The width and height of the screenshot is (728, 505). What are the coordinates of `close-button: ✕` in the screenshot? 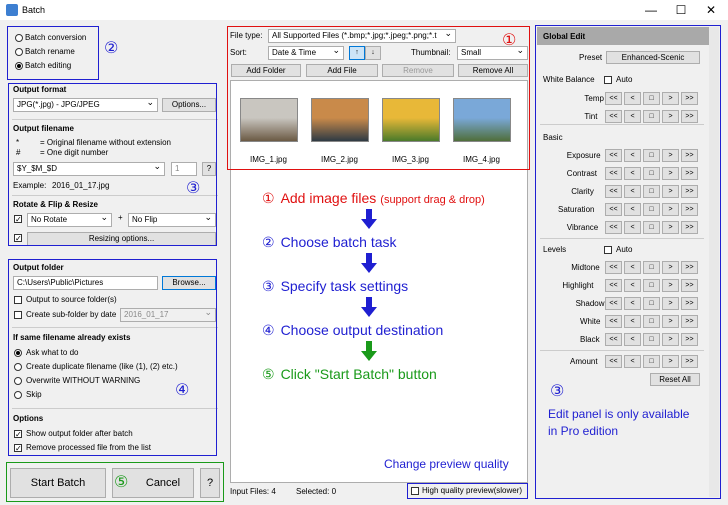 It's located at (711, 10).